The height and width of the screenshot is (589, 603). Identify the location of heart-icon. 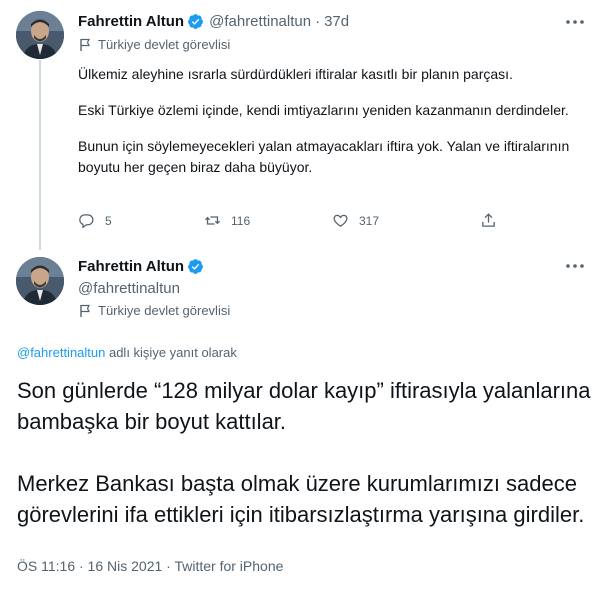
(340, 220).